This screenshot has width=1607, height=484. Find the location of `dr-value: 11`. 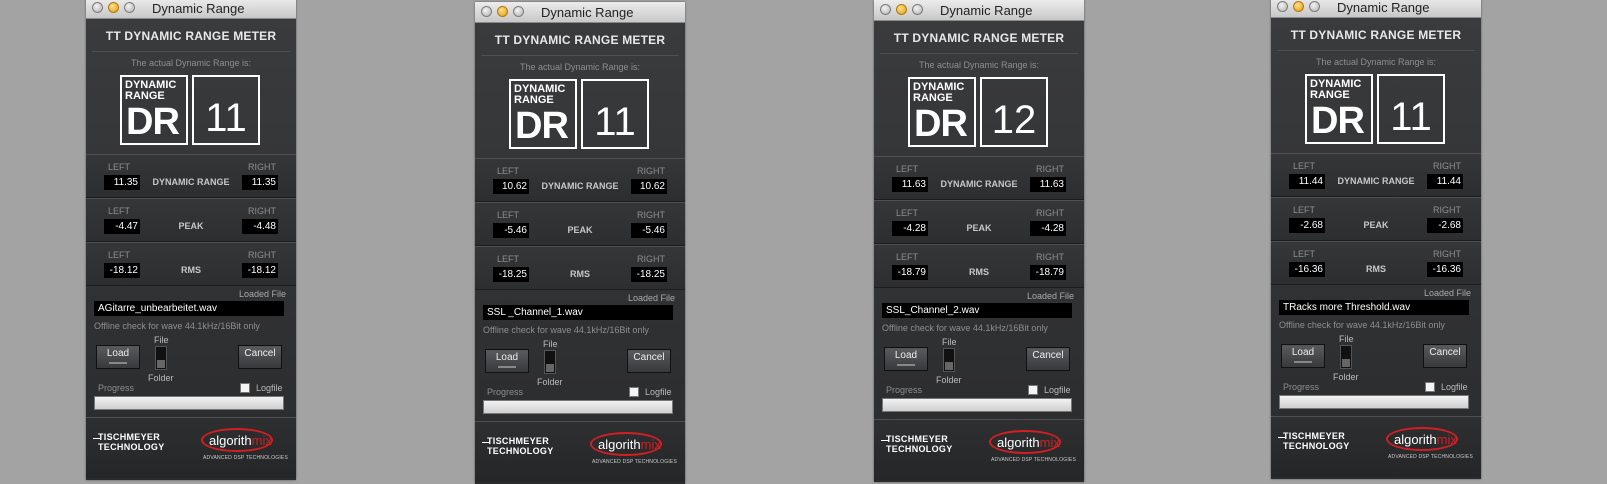

dr-value: 11 is located at coordinates (615, 114).